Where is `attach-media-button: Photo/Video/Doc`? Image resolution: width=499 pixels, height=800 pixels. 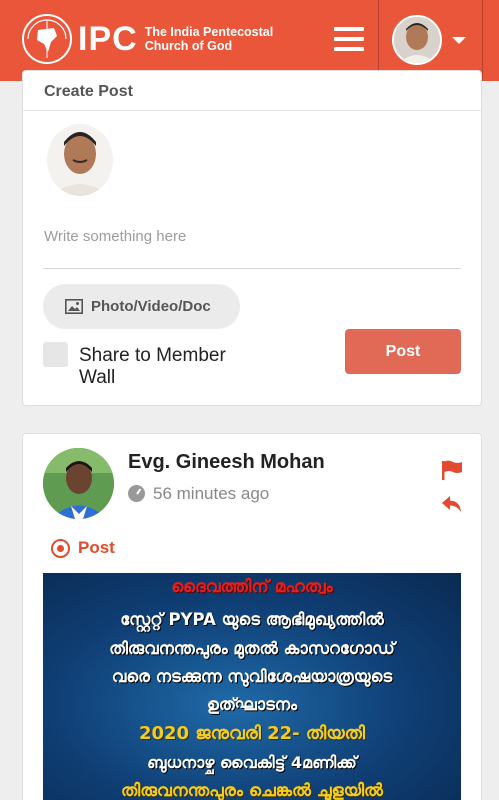 attach-media-button: Photo/Video/Doc is located at coordinates (141, 306).